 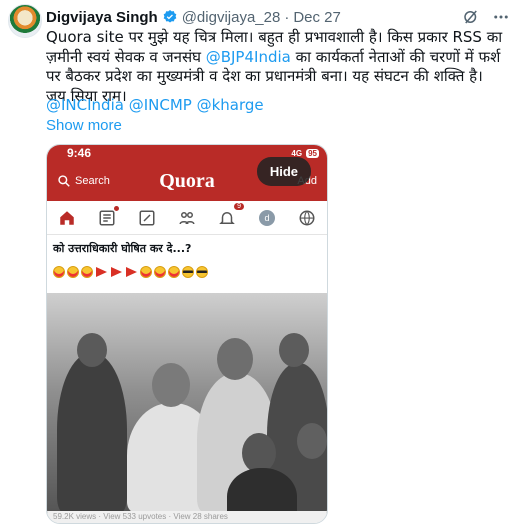 I want to click on tweet-mentions: @INCIndia @INCMP @kharge, so click(x=155, y=105).